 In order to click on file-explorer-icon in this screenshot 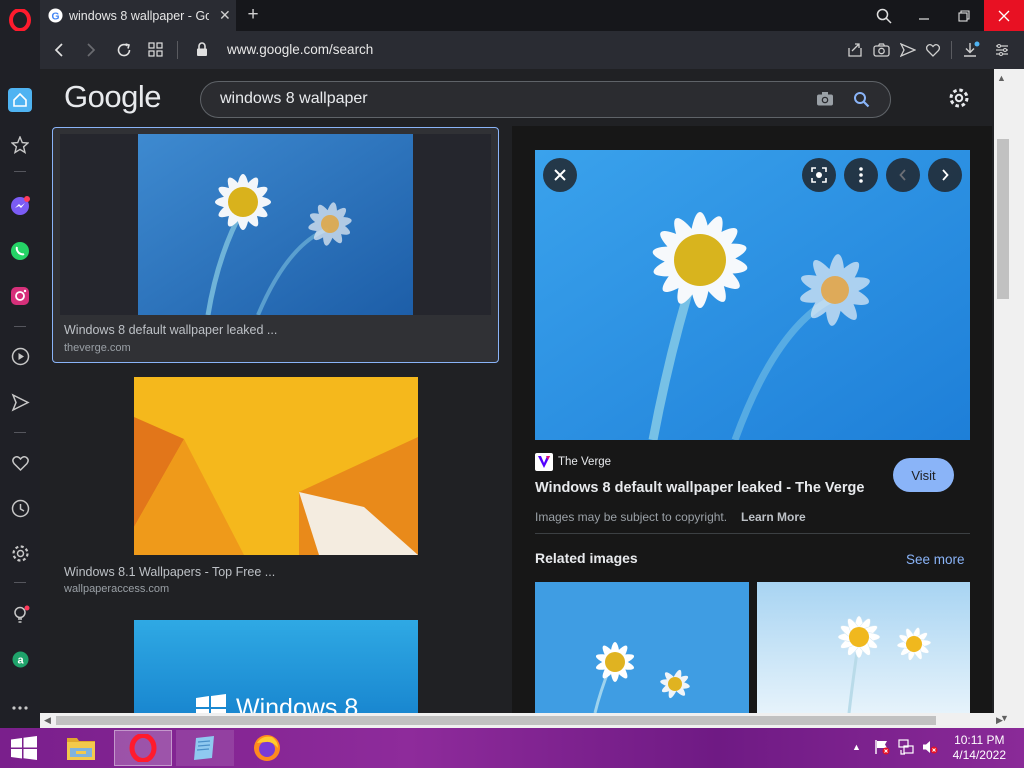, I will do `click(81, 748)`.